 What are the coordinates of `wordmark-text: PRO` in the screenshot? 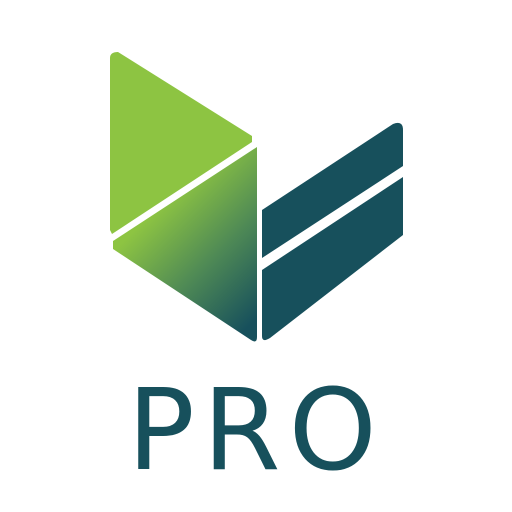 It's located at (256, 427).